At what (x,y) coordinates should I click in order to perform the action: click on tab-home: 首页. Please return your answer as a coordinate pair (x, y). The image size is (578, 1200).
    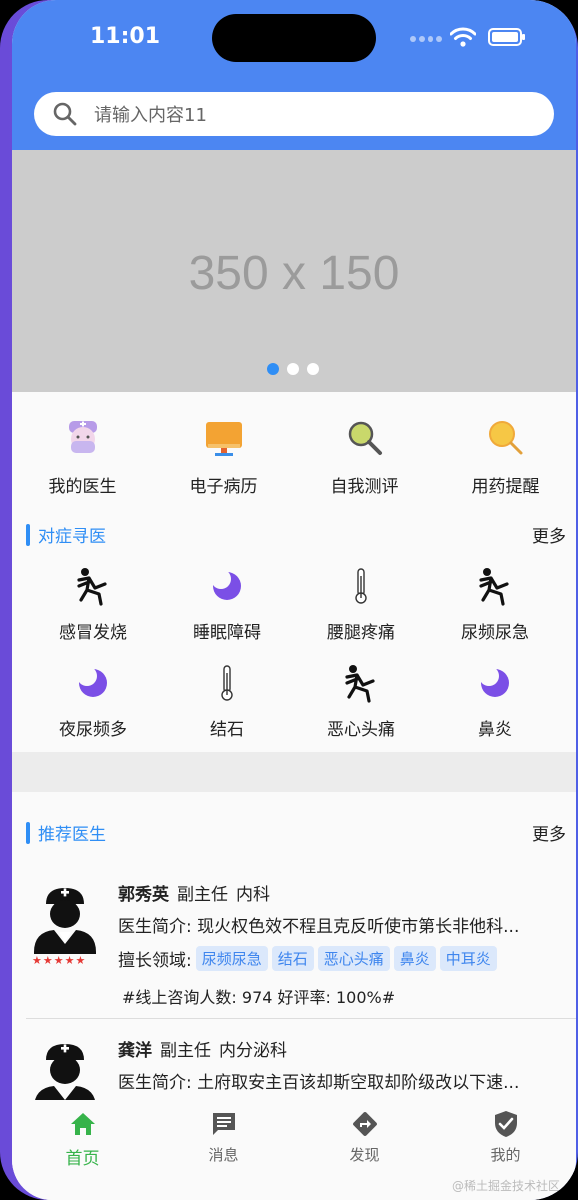
    Looking at the image, I should click on (82, 1150).